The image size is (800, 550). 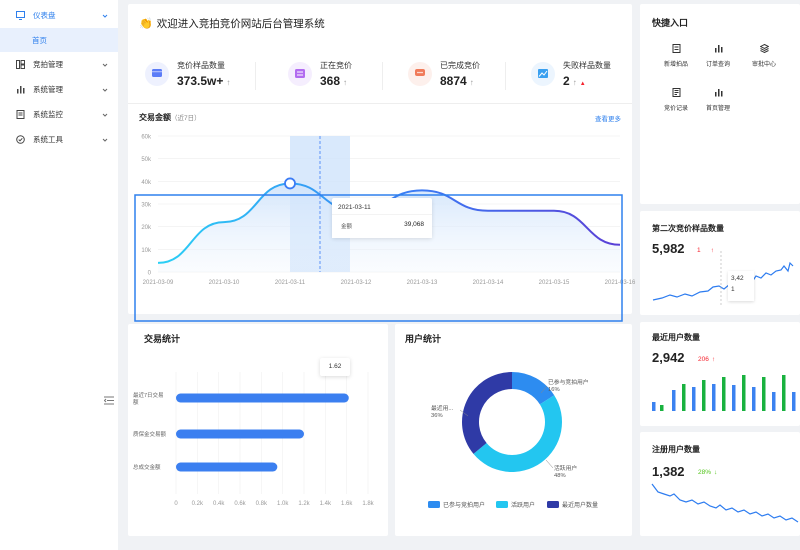 What do you see at coordinates (150, 274) in the screenshot?
I see `y-tick-label: 0` at bounding box center [150, 274].